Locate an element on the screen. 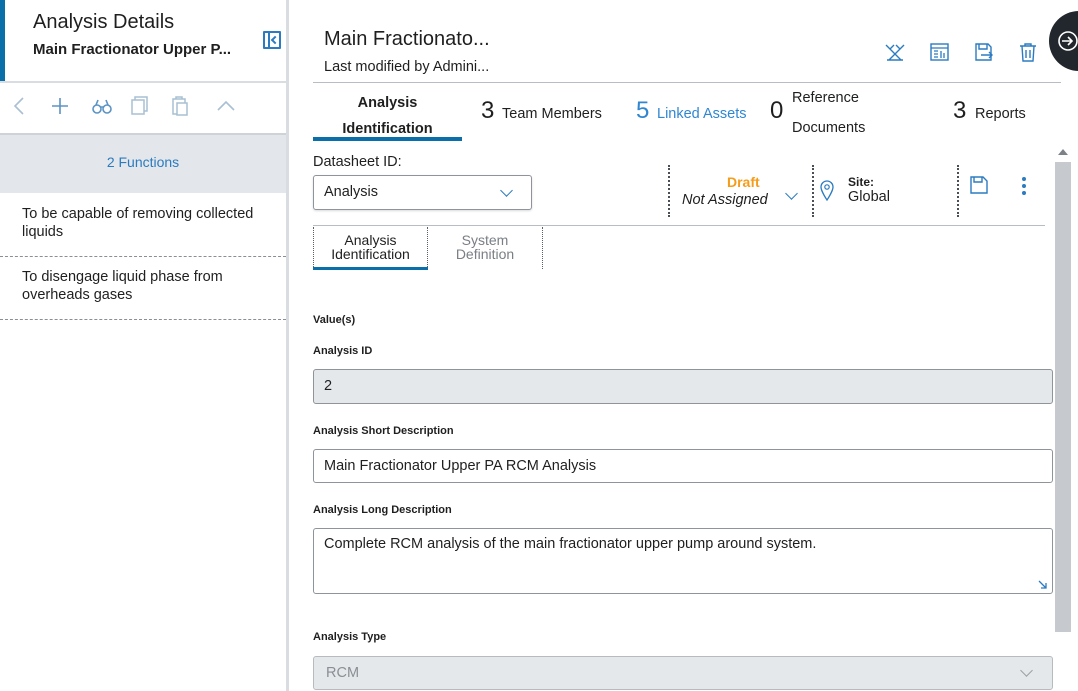  long-description-label: Analysis Long Description is located at coordinates (382, 510).